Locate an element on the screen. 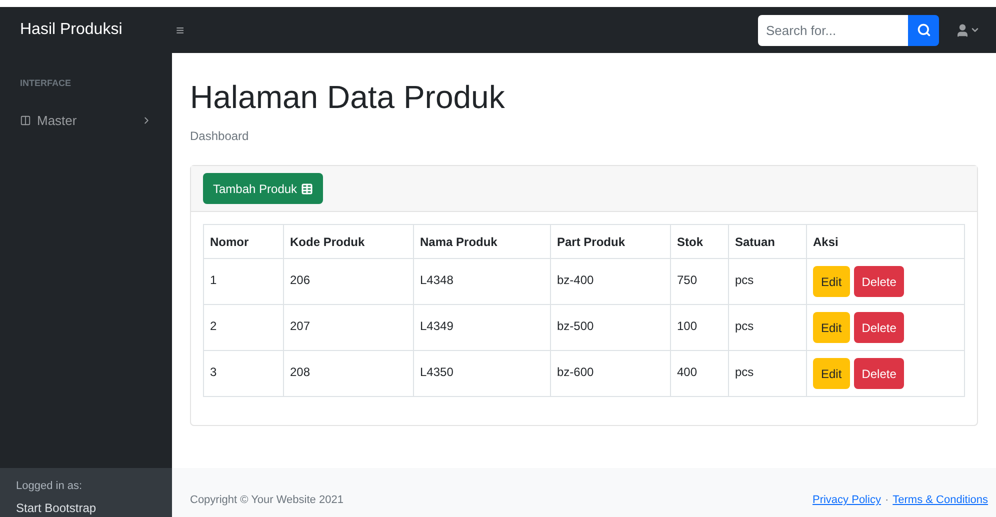  logged-in-label: Logged in as: is located at coordinates (50, 486).